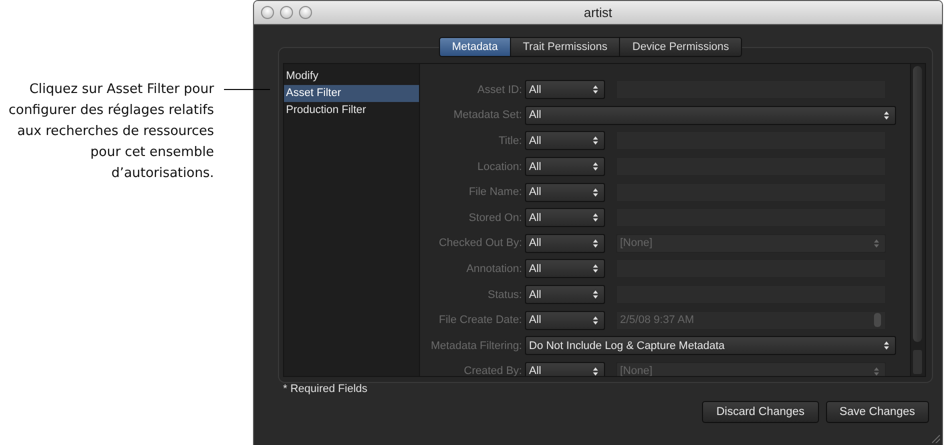  I want to click on sidebar-item: Production Filter, so click(351, 110).